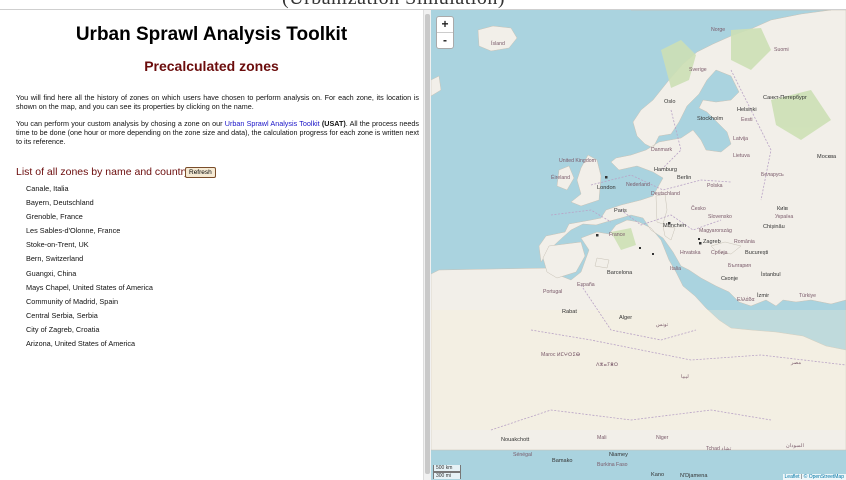  Describe the element at coordinates (515, 440) in the screenshot. I see `map-label-nouakchott: Nouakchott` at that location.